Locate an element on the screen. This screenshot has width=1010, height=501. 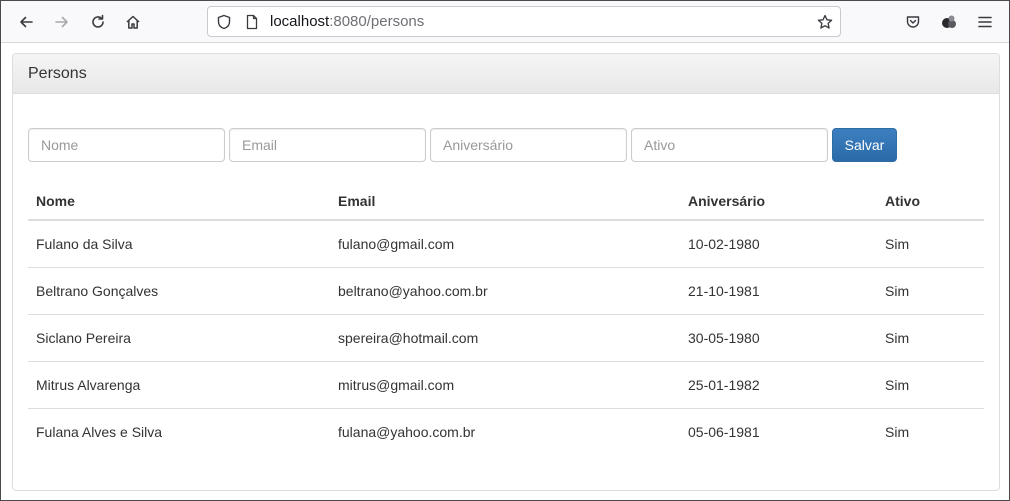
cell-email: mitrus@gmail.com is located at coordinates (505, 384).